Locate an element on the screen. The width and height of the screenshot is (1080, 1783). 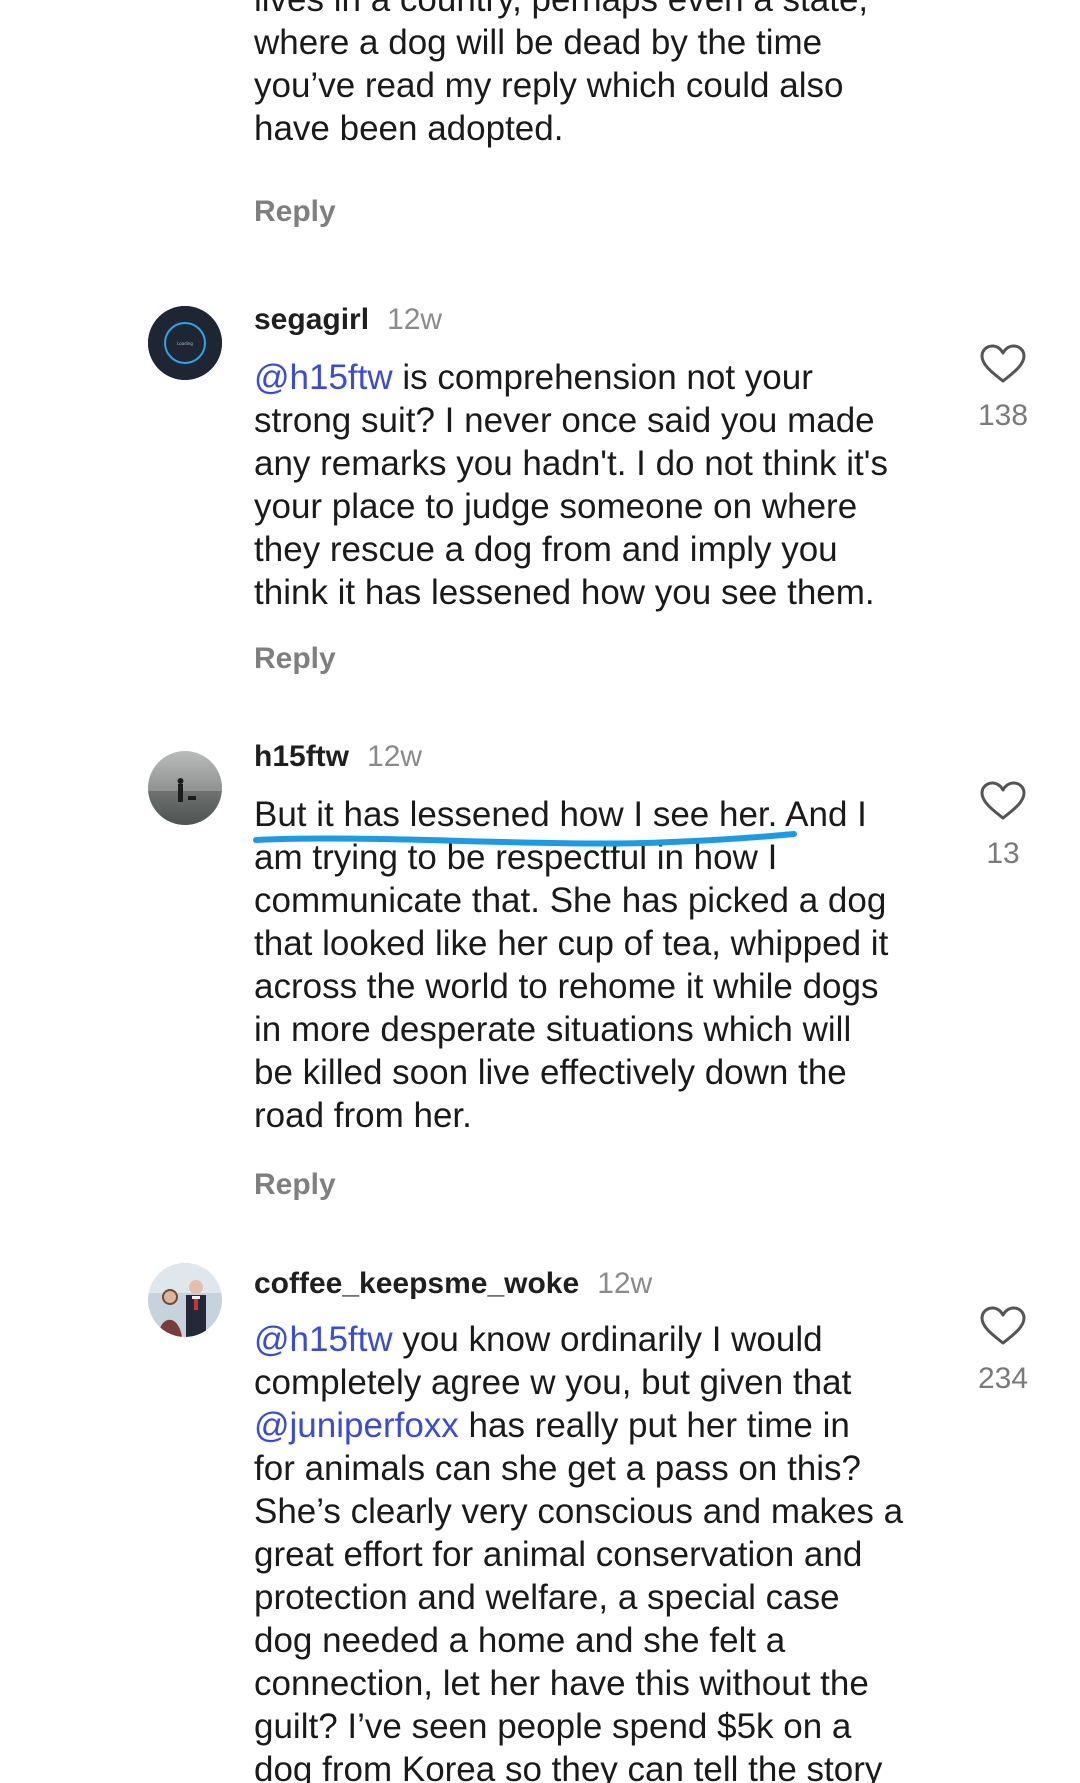
avatar: Loading is located at coordinates (185, 343).